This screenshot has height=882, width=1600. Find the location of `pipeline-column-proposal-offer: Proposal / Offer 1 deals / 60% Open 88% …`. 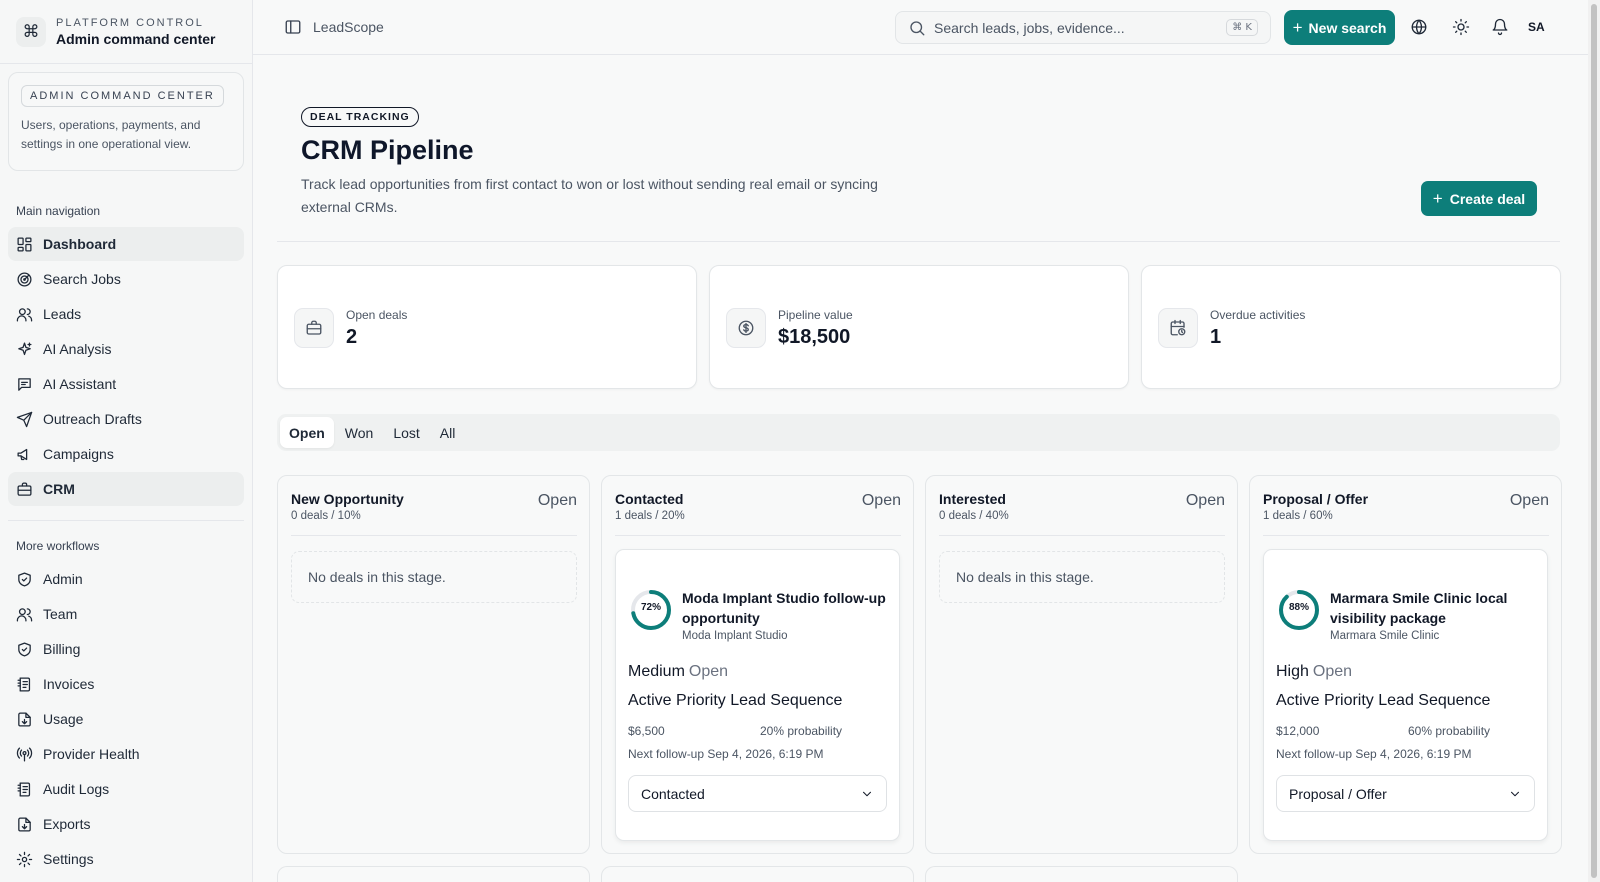

pipeline-column-proposal-offer: Proposal / Offer 1 deals / 60% Open 88% … is located at coordinates (1405, 664).